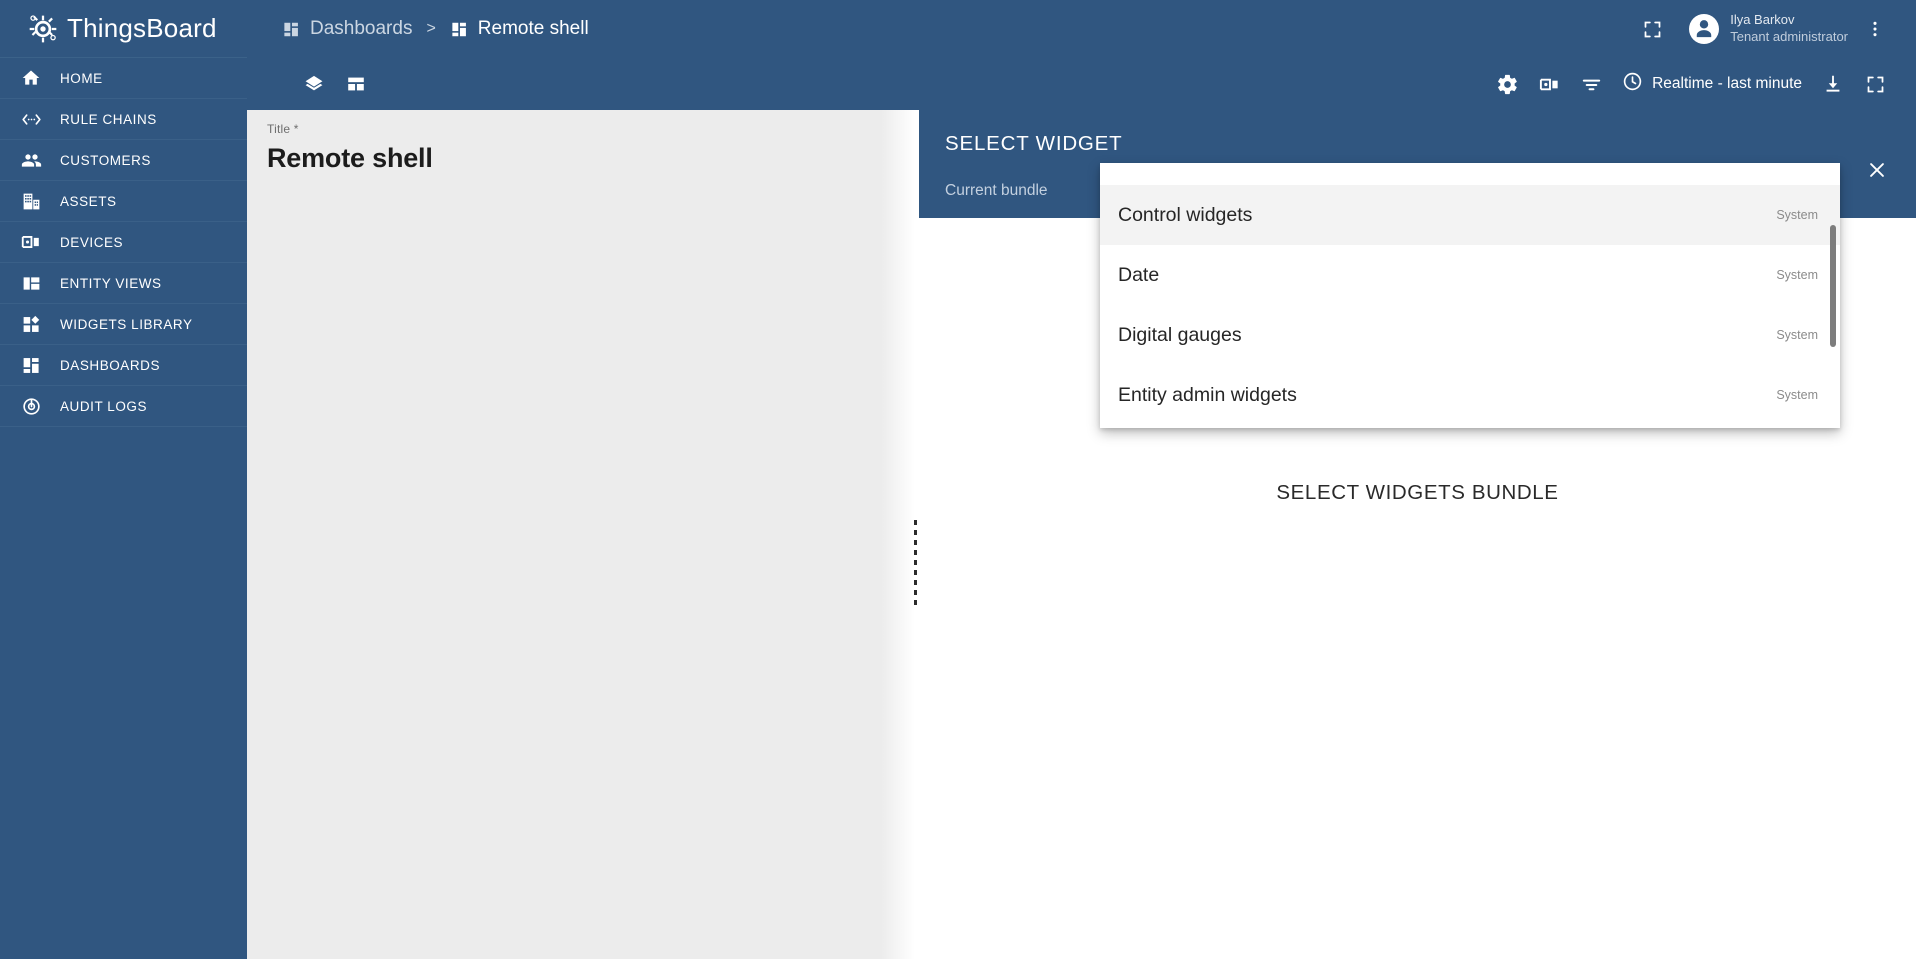  I want to click on user-avatar-icon, so click(1704, 29).